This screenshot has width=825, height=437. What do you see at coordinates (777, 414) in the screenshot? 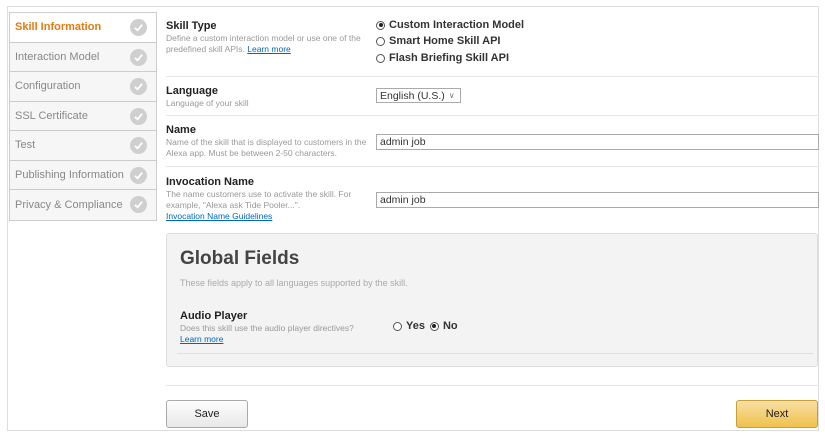
I see `next-button: Next` at bounding box center [777, 414].